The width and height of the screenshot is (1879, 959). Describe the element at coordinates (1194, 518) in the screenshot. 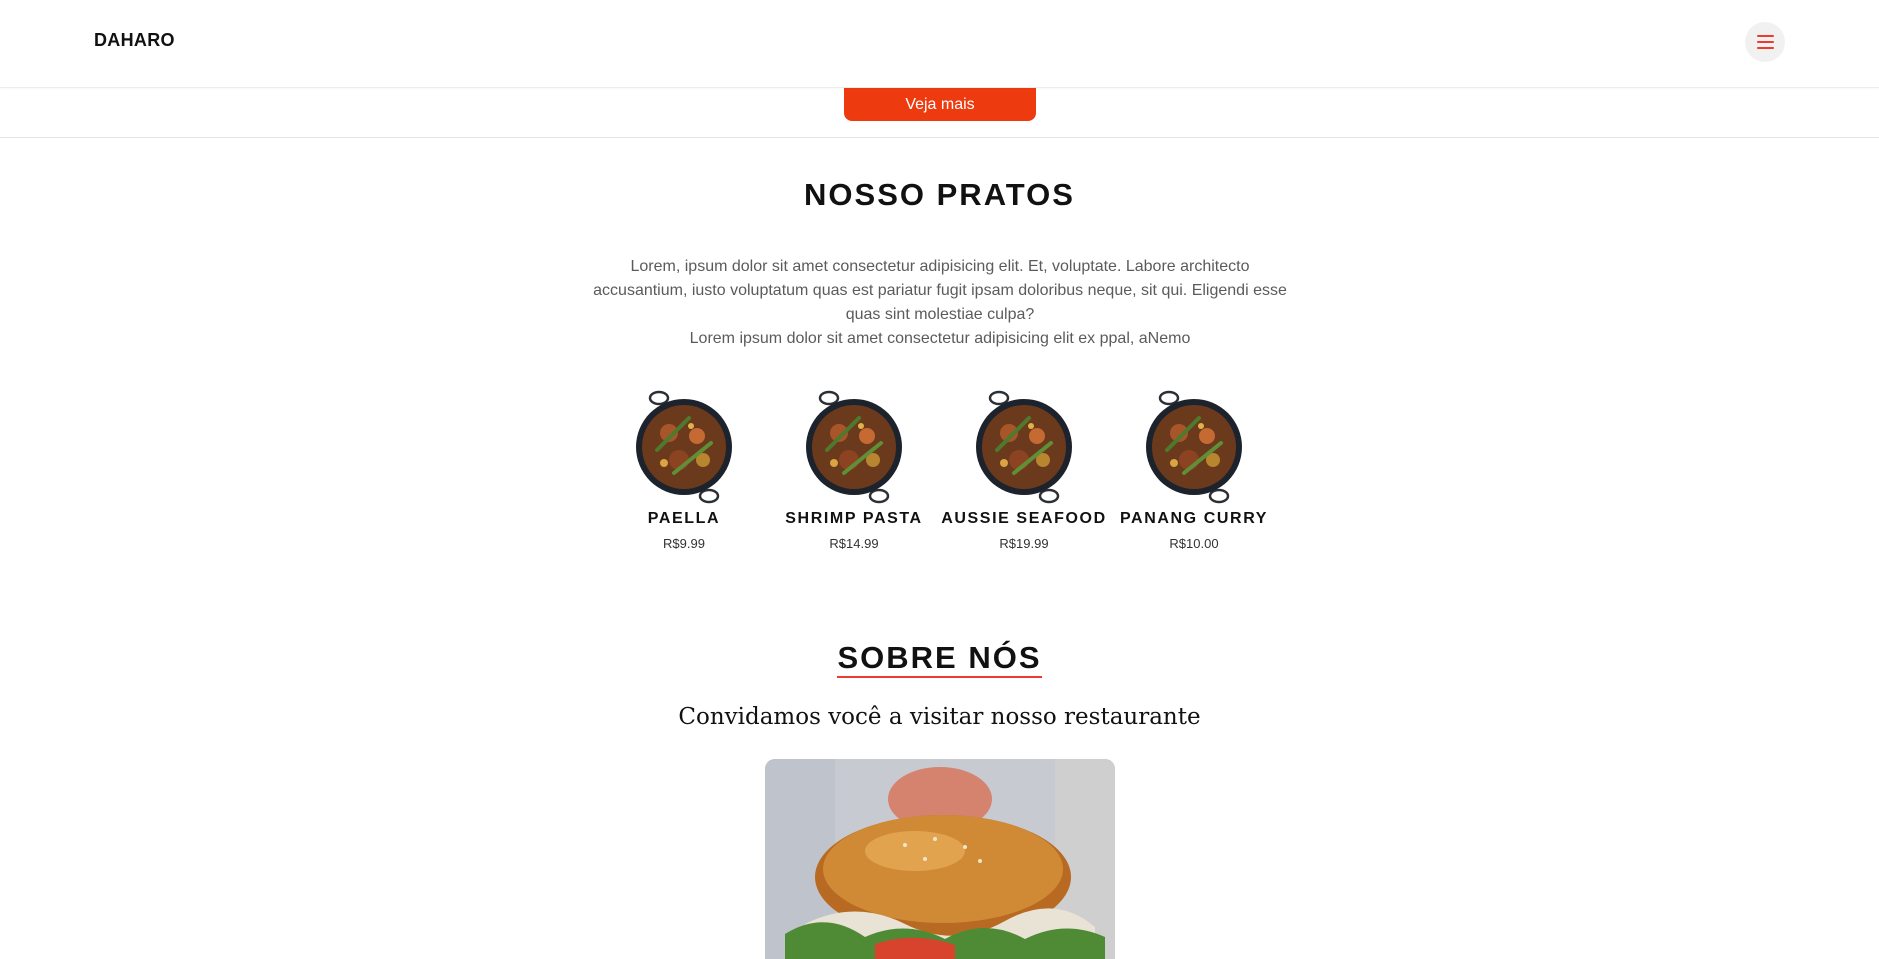

I see `dish-name: PANANG CURRY` at that location.